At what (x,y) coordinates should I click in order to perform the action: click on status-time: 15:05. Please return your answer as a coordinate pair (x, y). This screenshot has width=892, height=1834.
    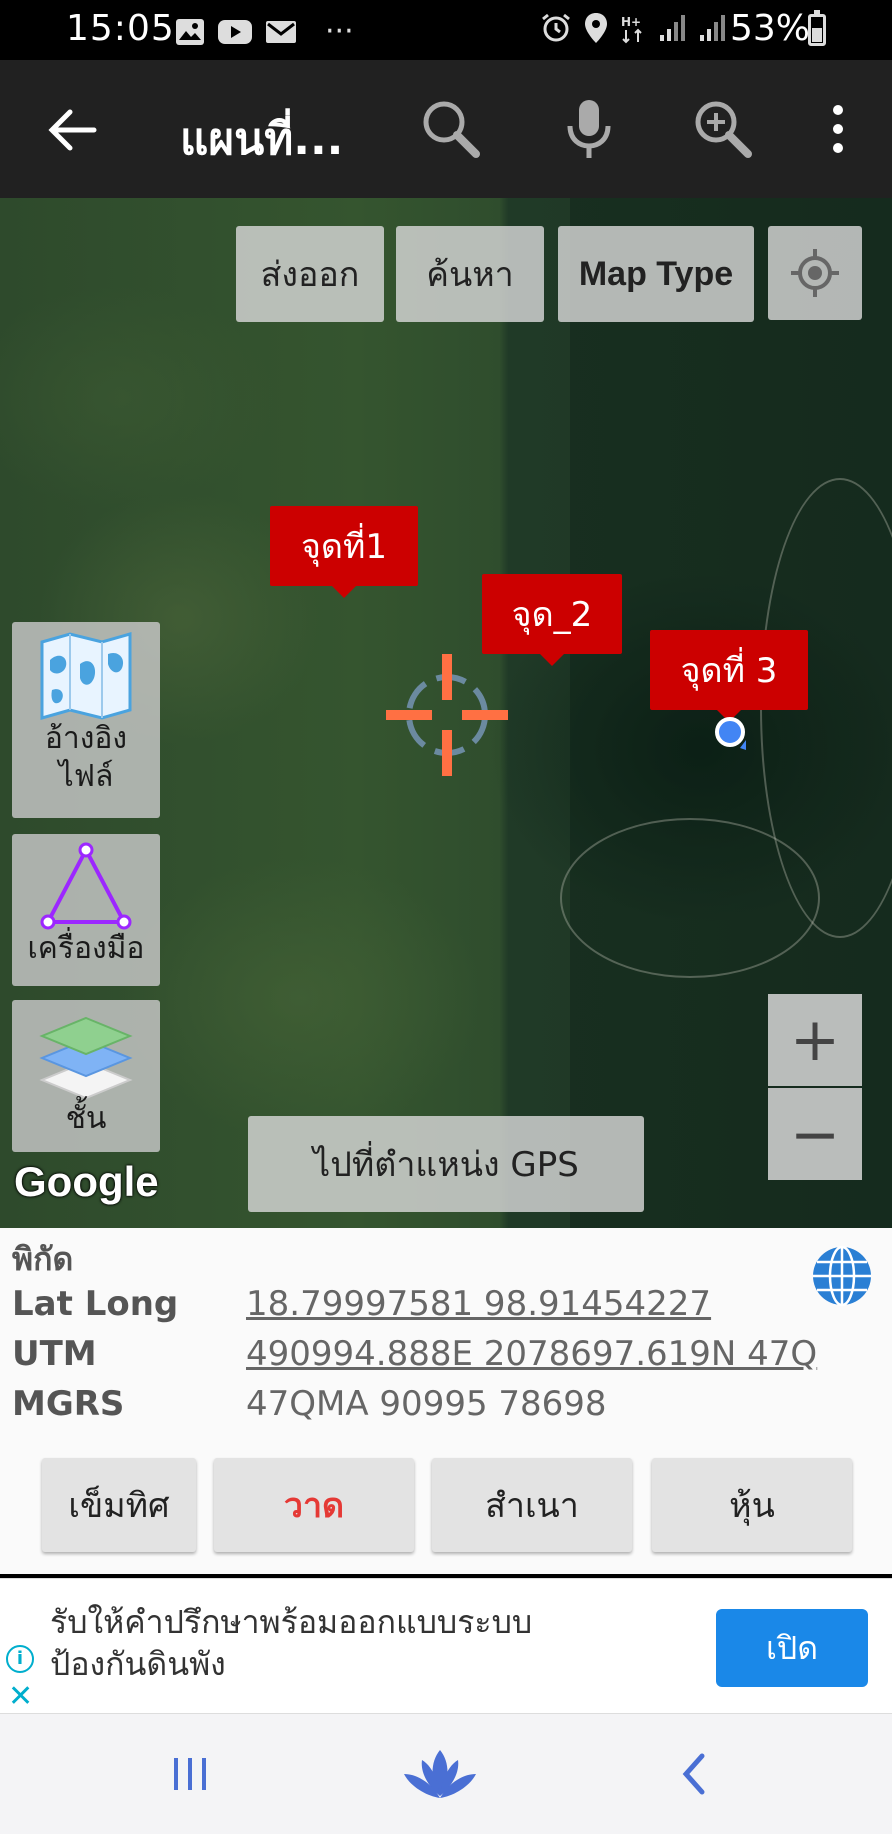
    Looking at the image, I should click on (120, 28).